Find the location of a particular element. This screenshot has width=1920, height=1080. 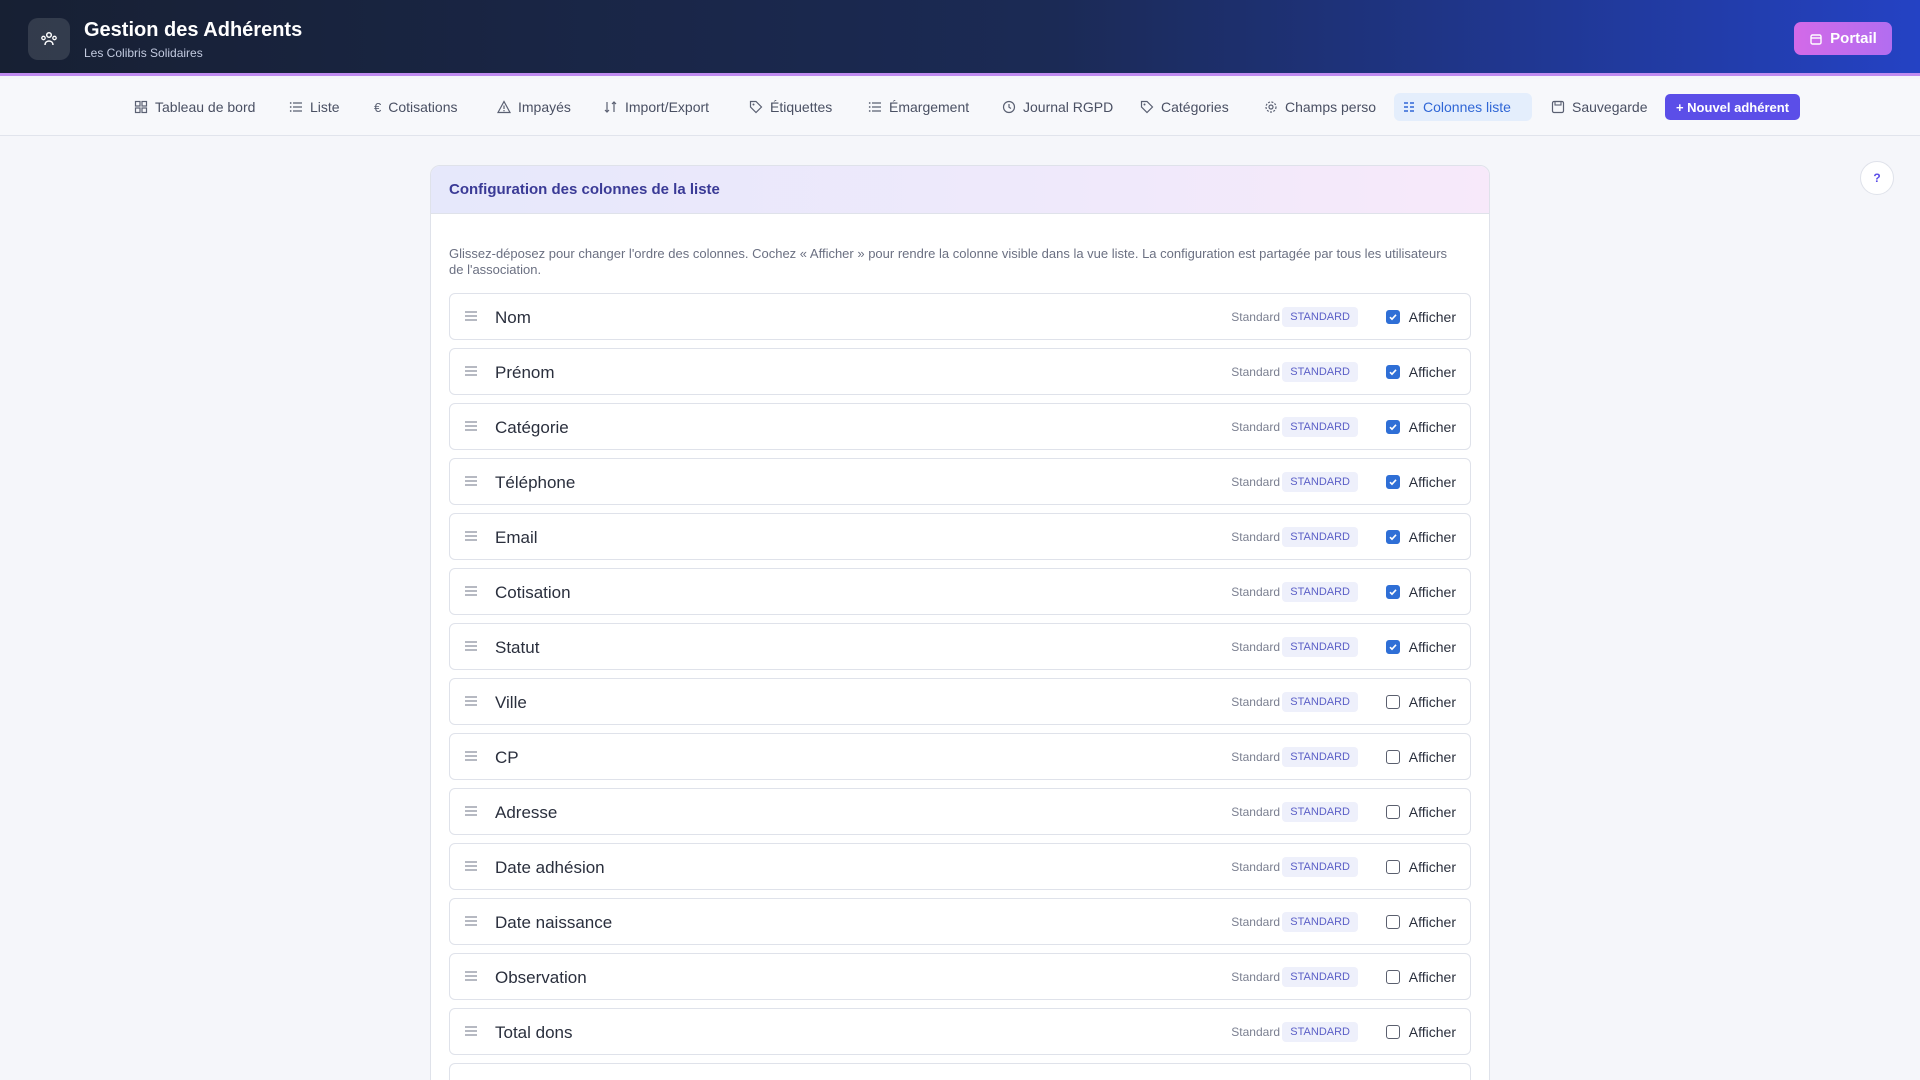

tab-tableau-de-bord: Tableau de bord is located at coordinates (194, 107).